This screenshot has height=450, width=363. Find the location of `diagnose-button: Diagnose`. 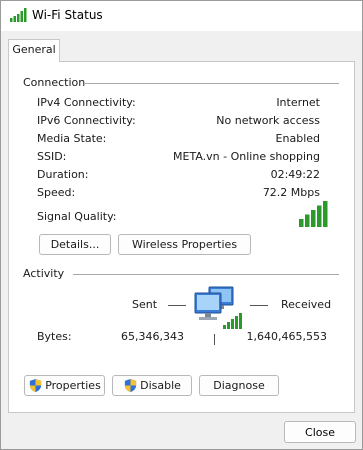

diagnose-button: Diagnose is located at coordinates (239, 385).